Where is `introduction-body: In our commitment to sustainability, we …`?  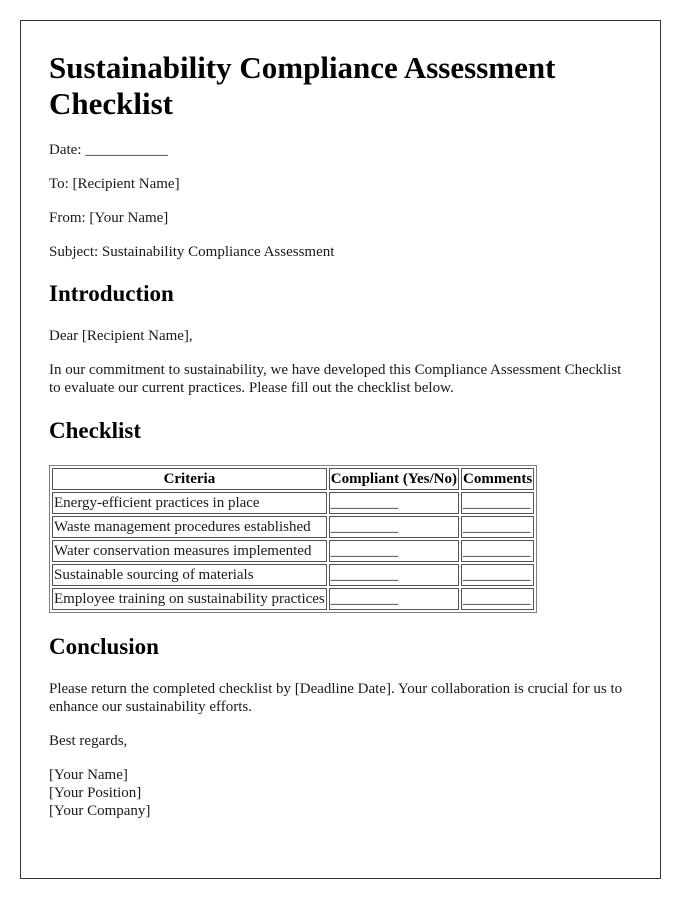
introduction-body: In our commitment to sustainability, we … is located at coordinates (335, 379).